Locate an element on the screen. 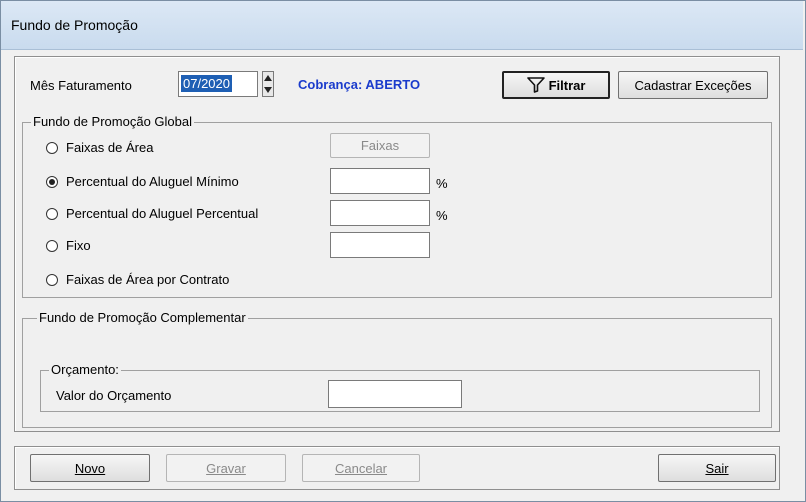 This screenshot has height=502, width=806. pct-percentual-input is located at coordinates (380, 213).